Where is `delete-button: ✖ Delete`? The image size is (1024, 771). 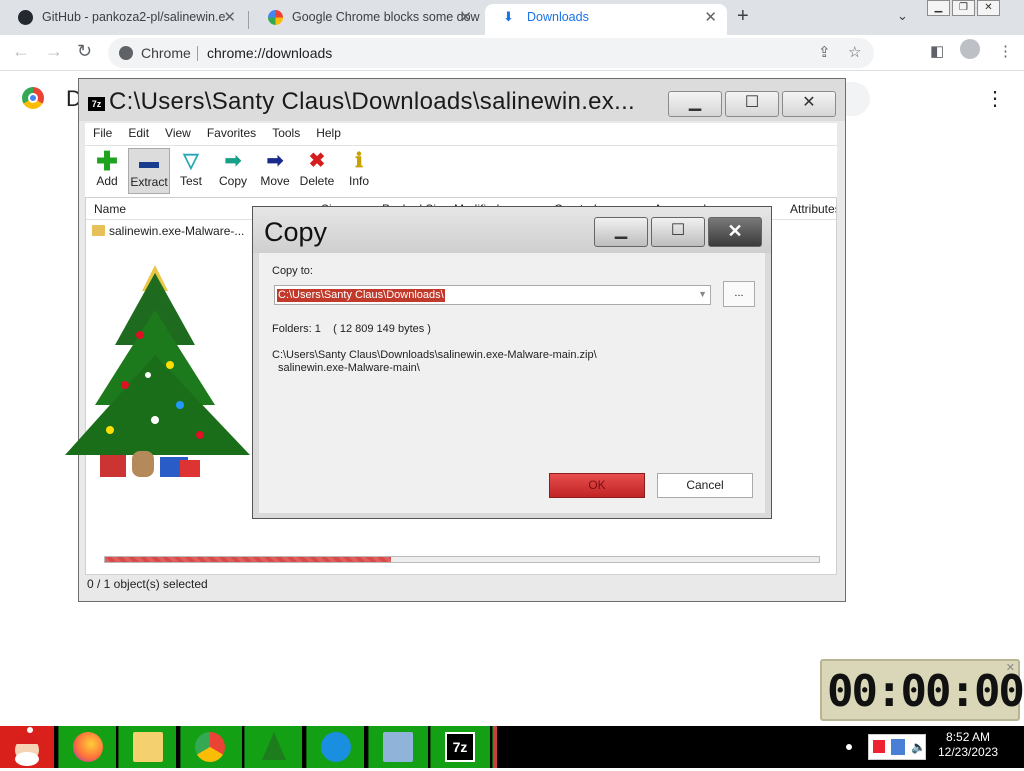 delete-button: ✖ Delete is located at coordinates (317, 171).